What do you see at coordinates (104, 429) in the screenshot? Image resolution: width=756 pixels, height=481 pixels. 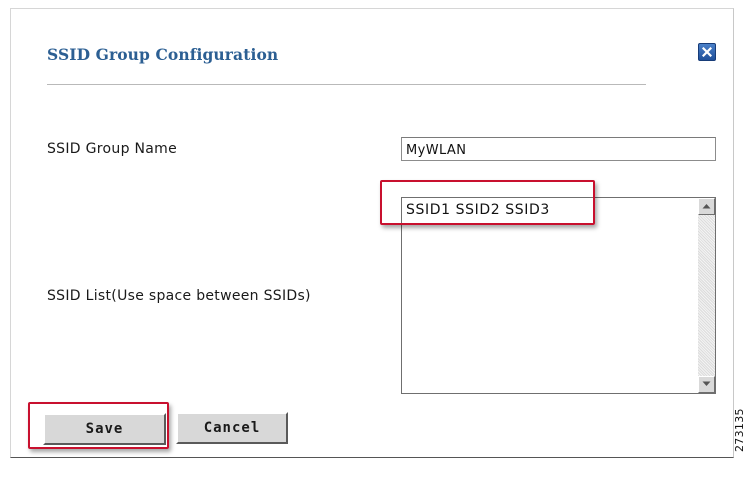 I see `save-button: Save` at bounding box center [104, 429].